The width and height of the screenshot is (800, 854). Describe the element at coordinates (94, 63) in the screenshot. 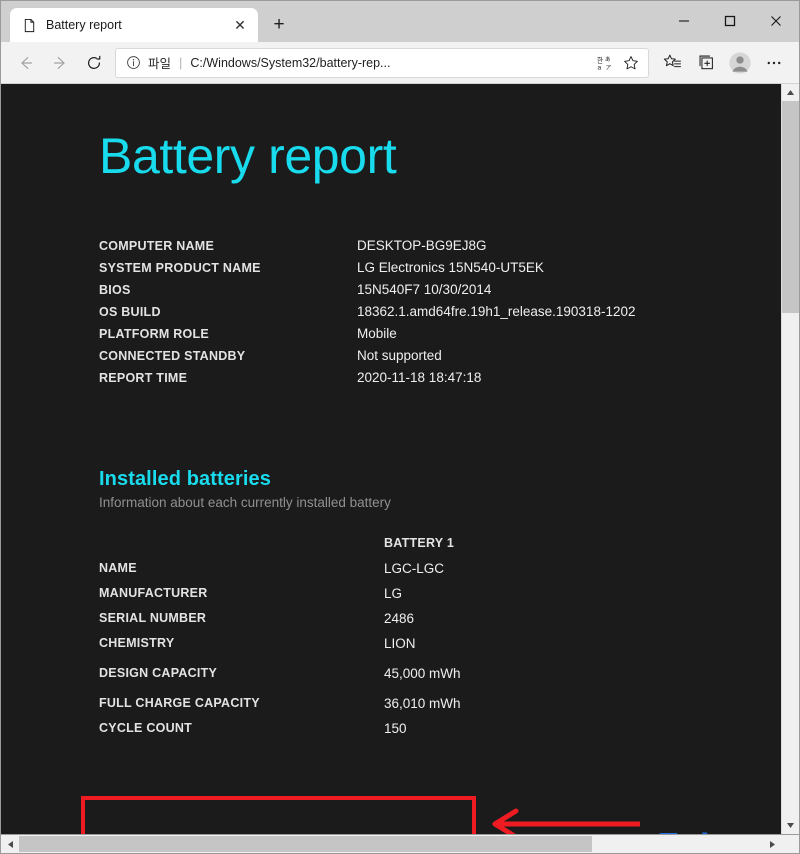

I see `refresh-button` at that location.